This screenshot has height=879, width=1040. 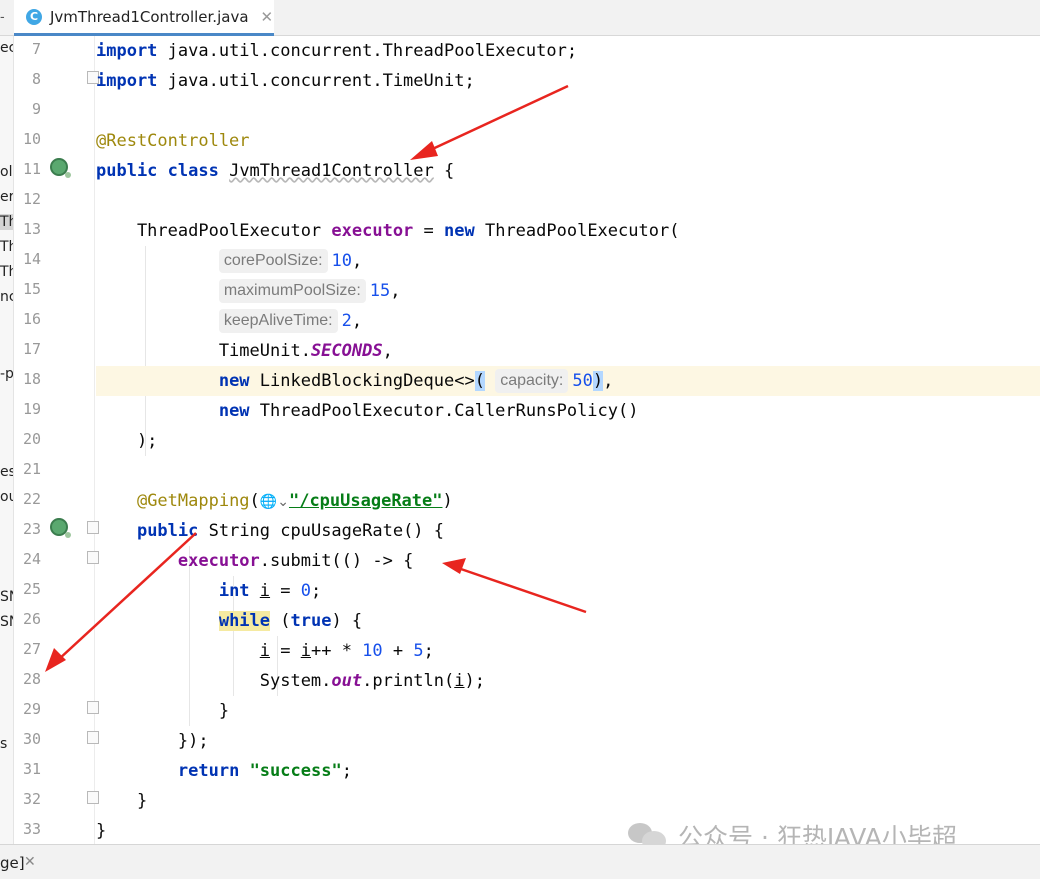 I want to click on line-number: 25, so click(x=31, y=589).